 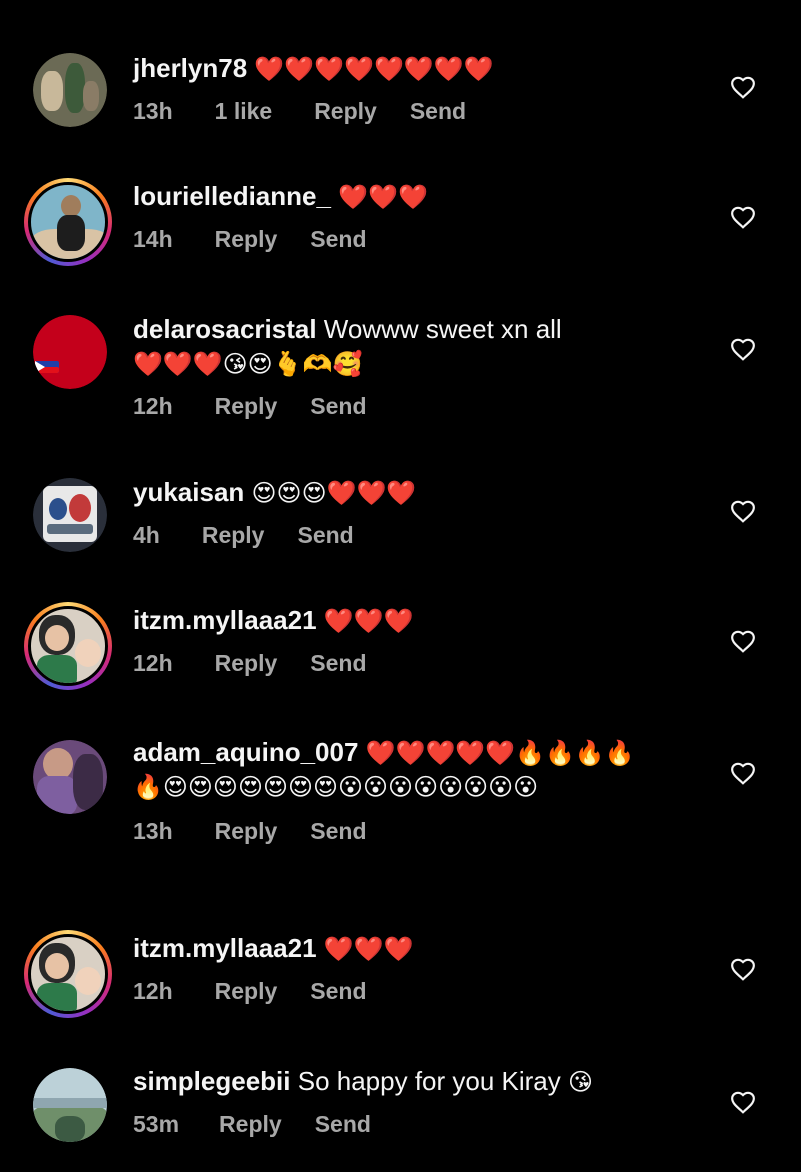 I want to click on comment-emoji: 😍😍😍❤️❤️❤️, so click(x=334, y=493).